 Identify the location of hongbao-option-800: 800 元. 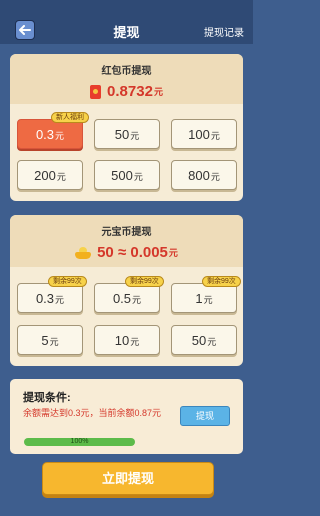
(204, 175).